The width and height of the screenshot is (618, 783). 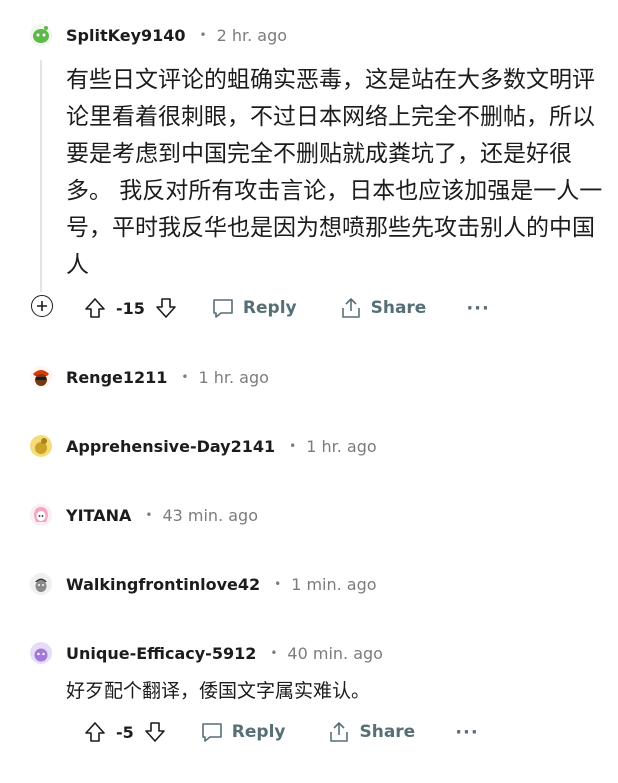 I want to click on comment-header-yitana: YITANA • 43 min. ago, so click(x=144, y=515).